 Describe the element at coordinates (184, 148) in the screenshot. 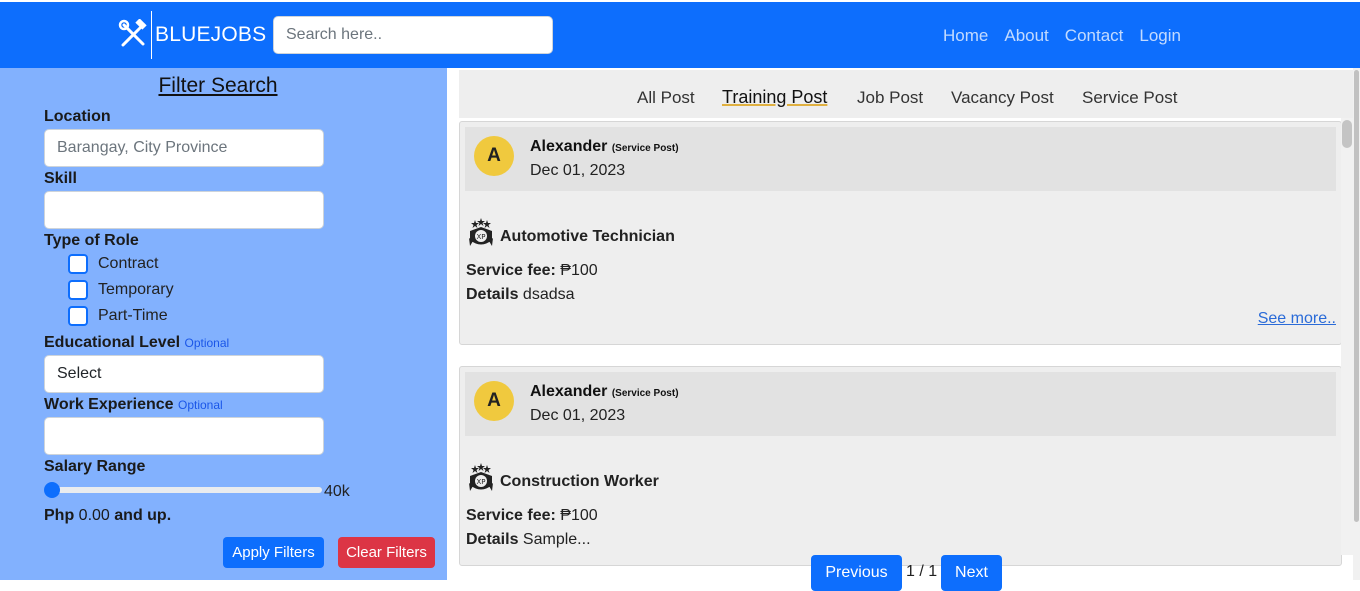

I see `location-input` at that location.